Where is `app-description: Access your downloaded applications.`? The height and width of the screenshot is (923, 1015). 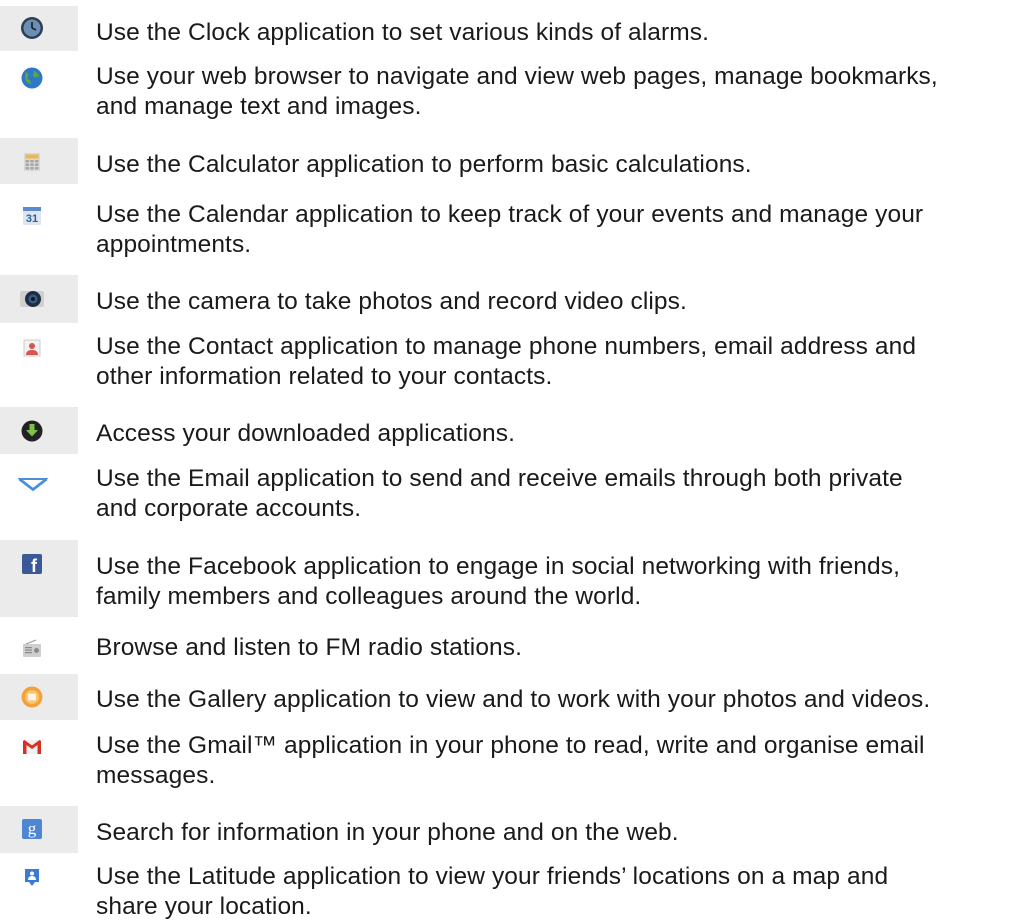
app-description: Access your downloaded applications. is located at coordinates (305, 433).